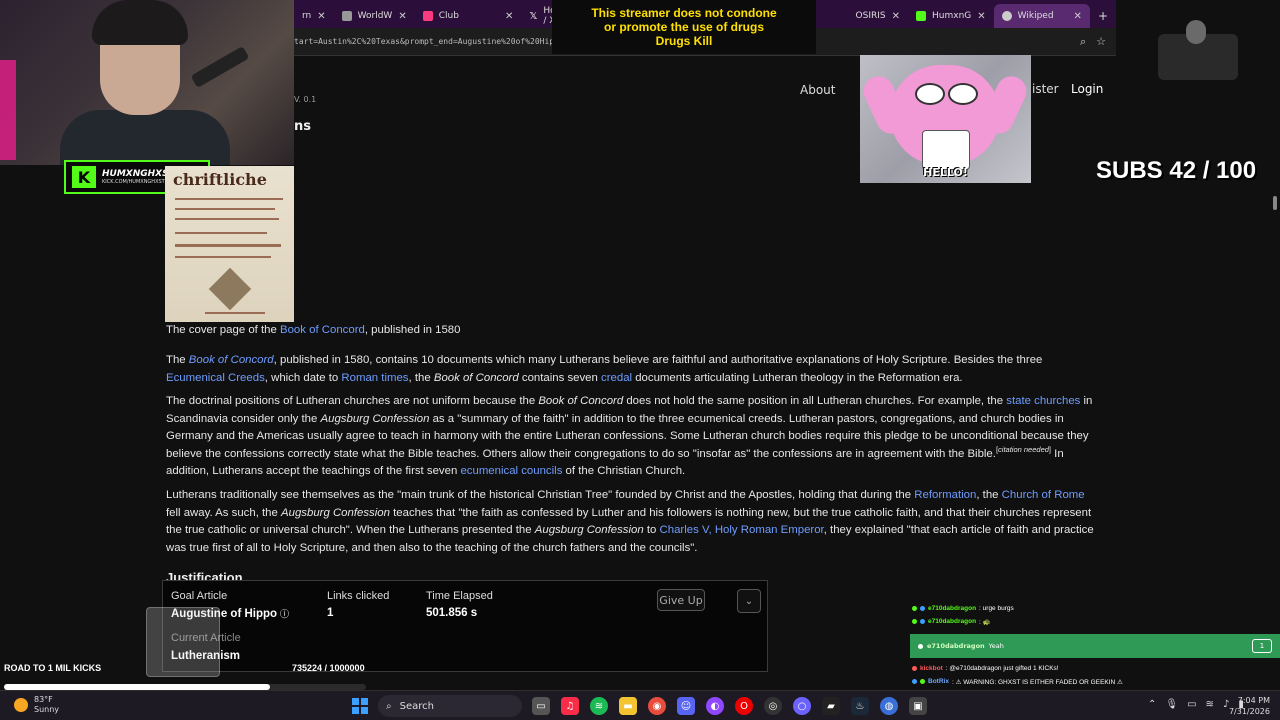 The height and width of the screenshot is (720, 1280). I want to click on time-elapsed-value: 501.856 s, so click(452, 613).